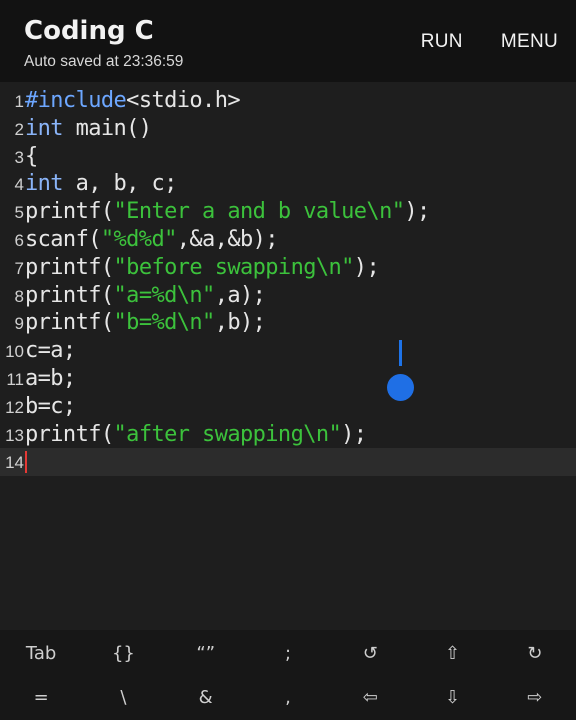 The height and width of the screenshot is (720, 576). Describe the element at coordinates (400, 353) in the screenshot. I see `selection-handle-stem` at that location.